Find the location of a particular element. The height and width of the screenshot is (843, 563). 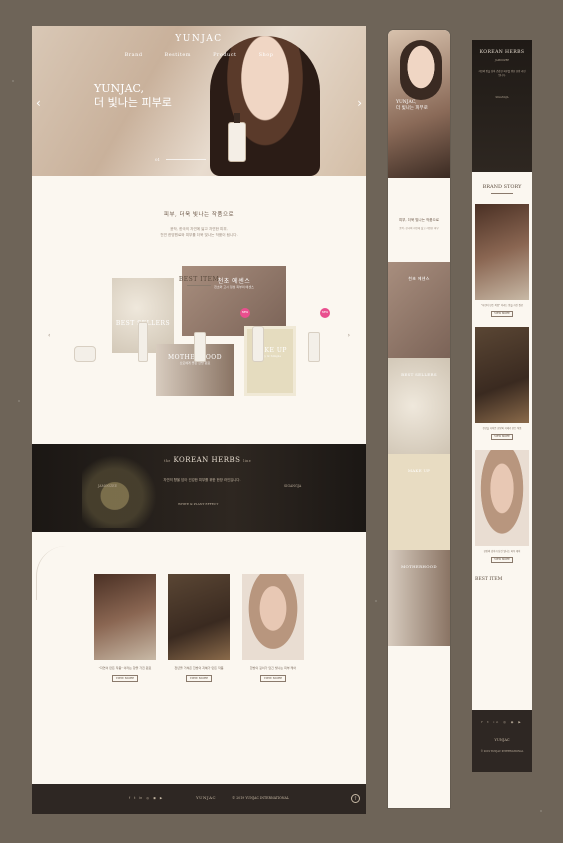

site-logo: YUNJAC is located at coordinates (199, 39).